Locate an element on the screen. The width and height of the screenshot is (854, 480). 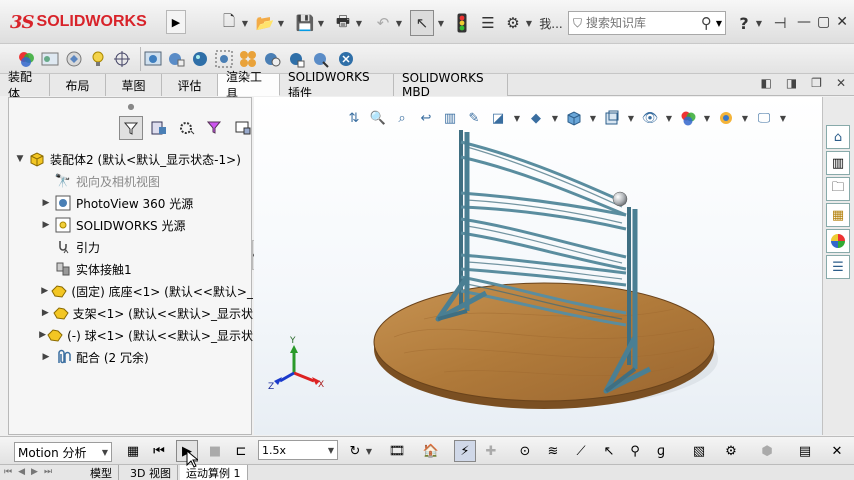
design-library-icon: ▥ is located at coordinates (838, 163).